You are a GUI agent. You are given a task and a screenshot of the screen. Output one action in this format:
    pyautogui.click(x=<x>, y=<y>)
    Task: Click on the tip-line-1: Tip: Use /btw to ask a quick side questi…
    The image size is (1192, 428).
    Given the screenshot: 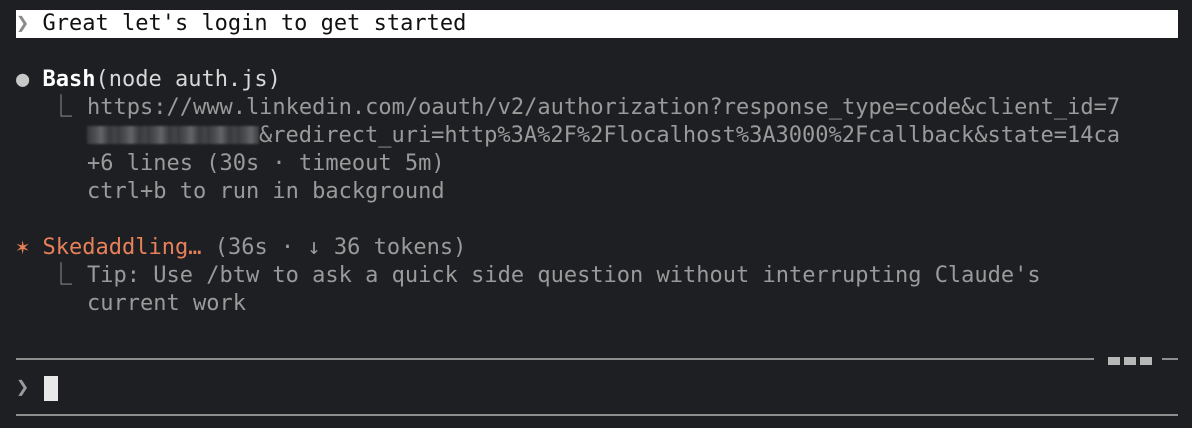 What is the action you would take?
    pyautogui.click(x=564, y=275)
    